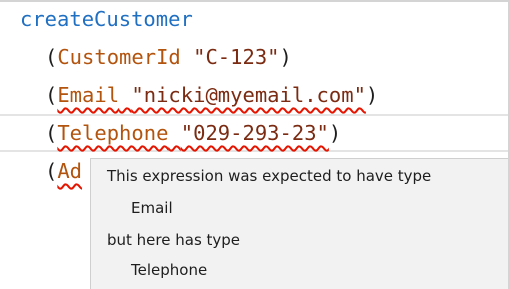  I want to click on function-name: createCustomer, so click(106, 19).